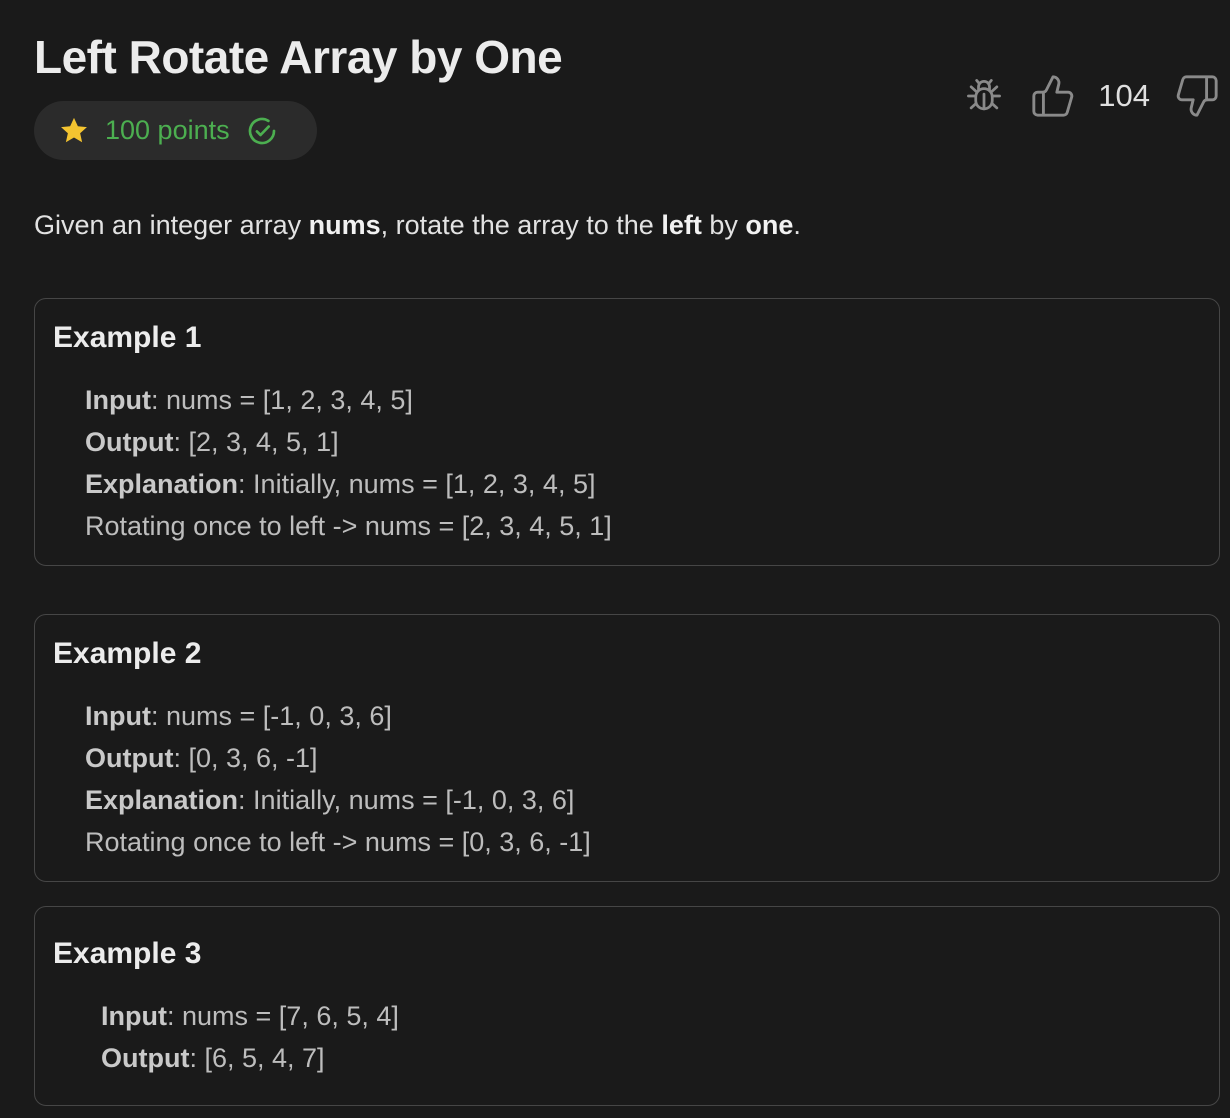  What do you see at coordinates (1091, 96) in the screenshot?
I see `feedback-actions: 104` at bounding box center [1091, 96].